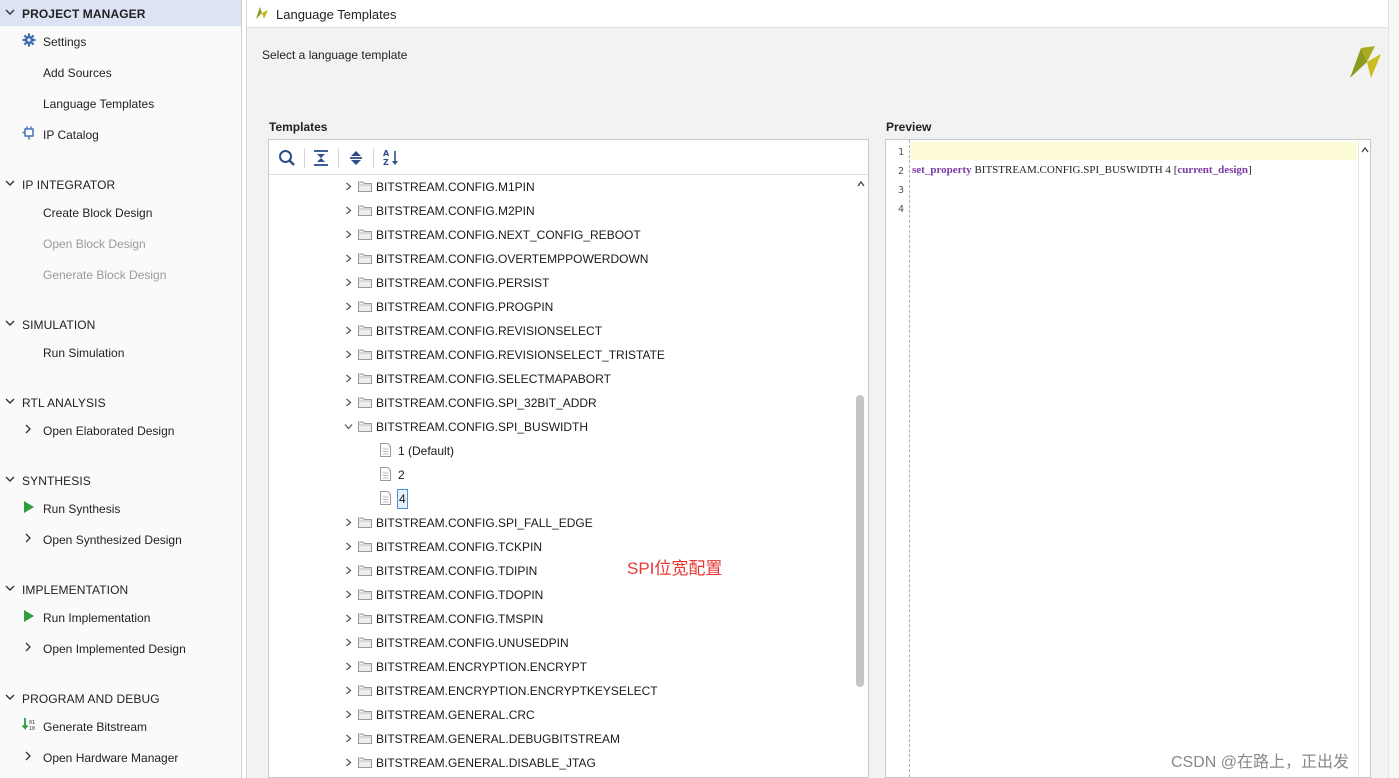  What do you see at coordinates (391, 158) in the screenshot?
I see `sort-az-icon: AZ` at bounding box center [391, 158].